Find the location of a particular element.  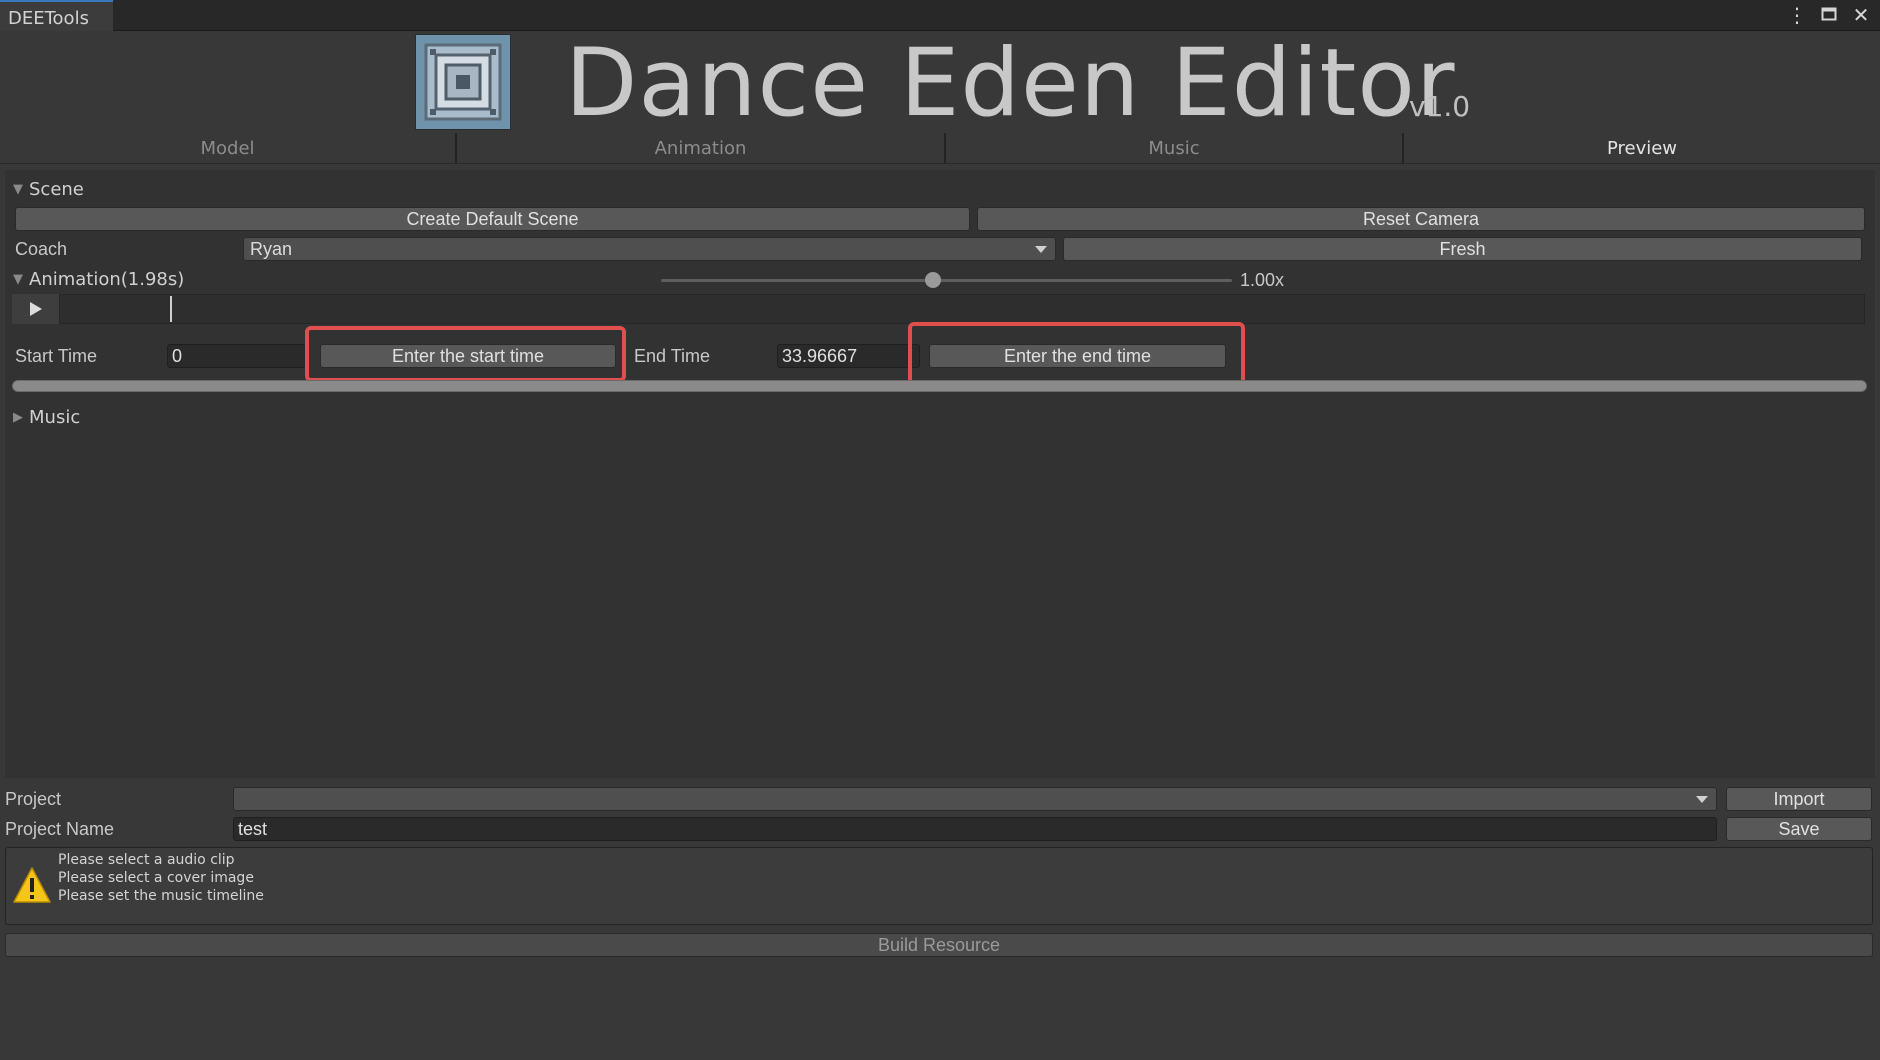

animation-label: Animation(1.98s) is located at coordinates (107, 279).